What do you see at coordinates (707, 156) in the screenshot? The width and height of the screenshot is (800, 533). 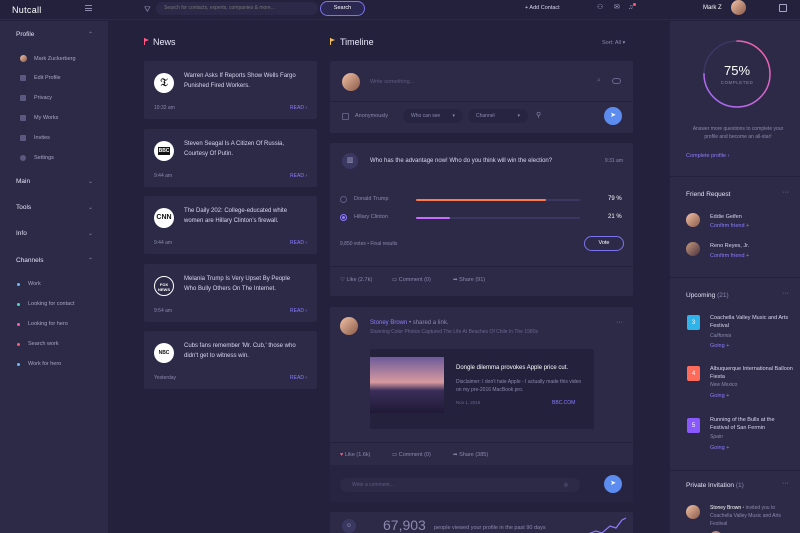 I see `complete-profile-link: Complete profile ›` at bounding box center [707, 156].